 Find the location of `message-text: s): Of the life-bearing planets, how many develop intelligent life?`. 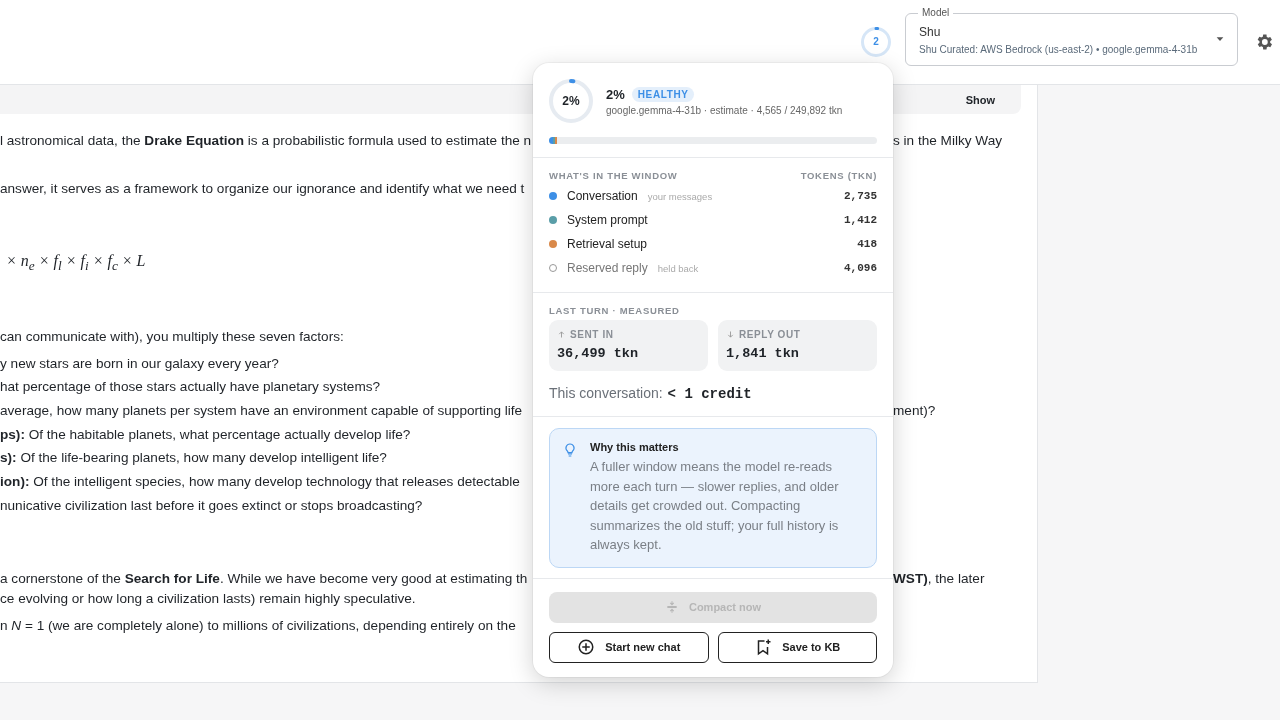

message-text: s): Of the life-bearing planets, how many develop intelligent life? is located at coordinates (194, 458).